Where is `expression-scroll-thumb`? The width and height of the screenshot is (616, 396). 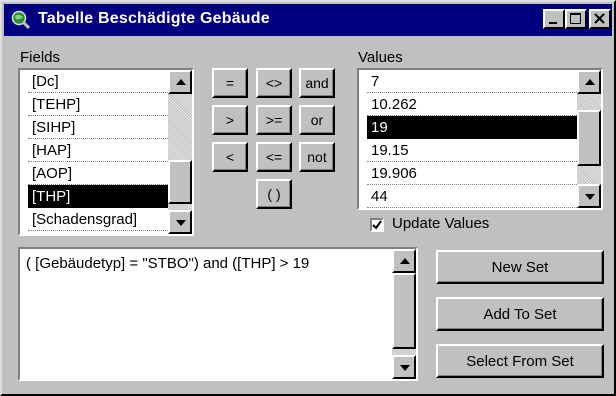
expression-scroll-thumb is located at coordinates (404, 311).